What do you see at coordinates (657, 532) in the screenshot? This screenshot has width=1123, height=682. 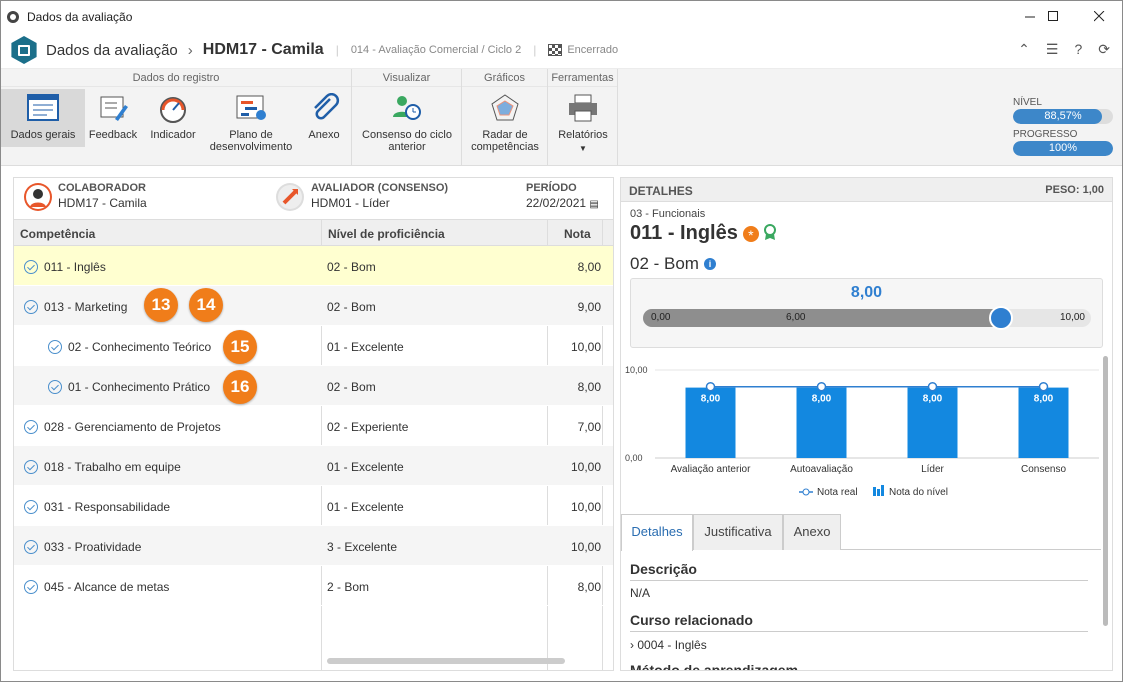 I see `tab-detalhes: Detalhes` at bounding box center [657, 532].